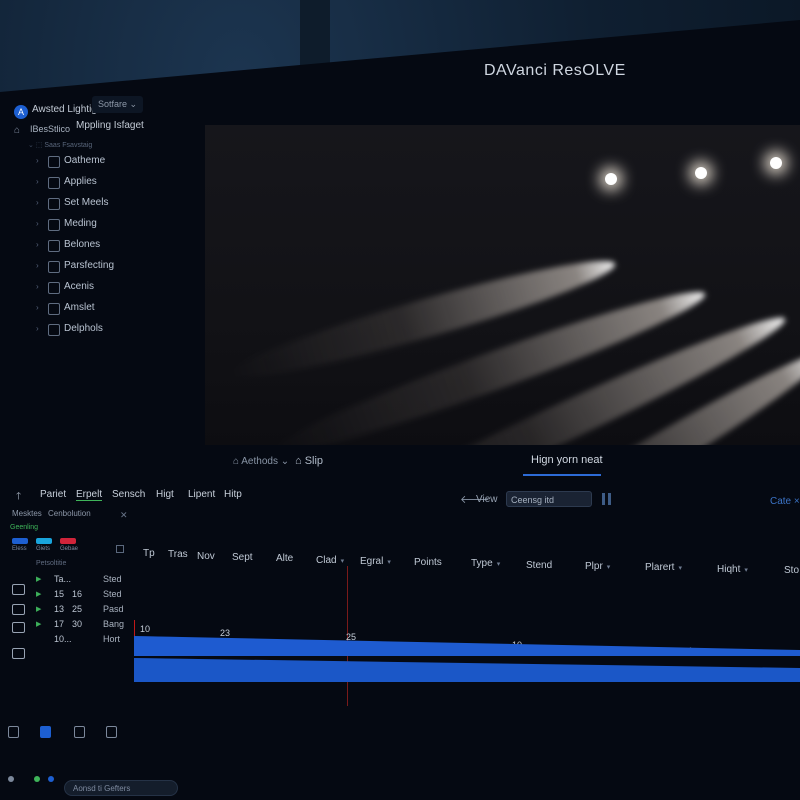 The height and width of the screenshot is (800, 800). What do you see at coordinates (100, 162) in the screenshot?
I see `tree-item: › Oatheme` at bounding box center [100, 162].